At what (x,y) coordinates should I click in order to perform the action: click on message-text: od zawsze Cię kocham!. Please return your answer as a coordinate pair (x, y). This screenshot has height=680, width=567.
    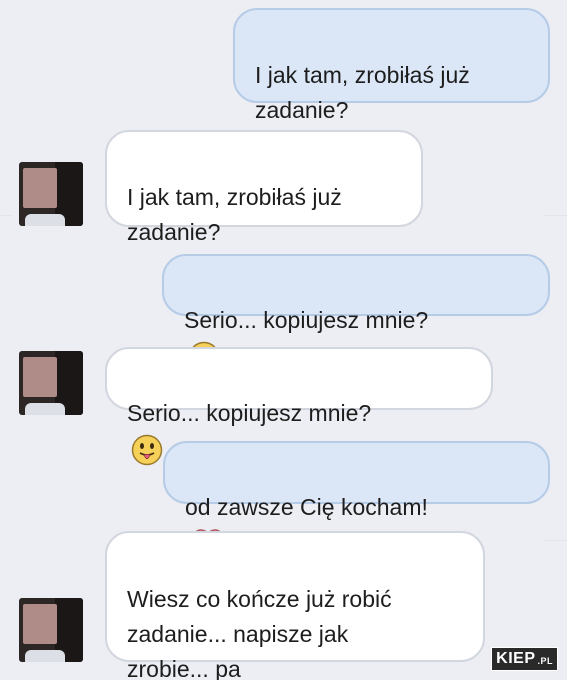
    Looking at the image, I should click on (306, 507).